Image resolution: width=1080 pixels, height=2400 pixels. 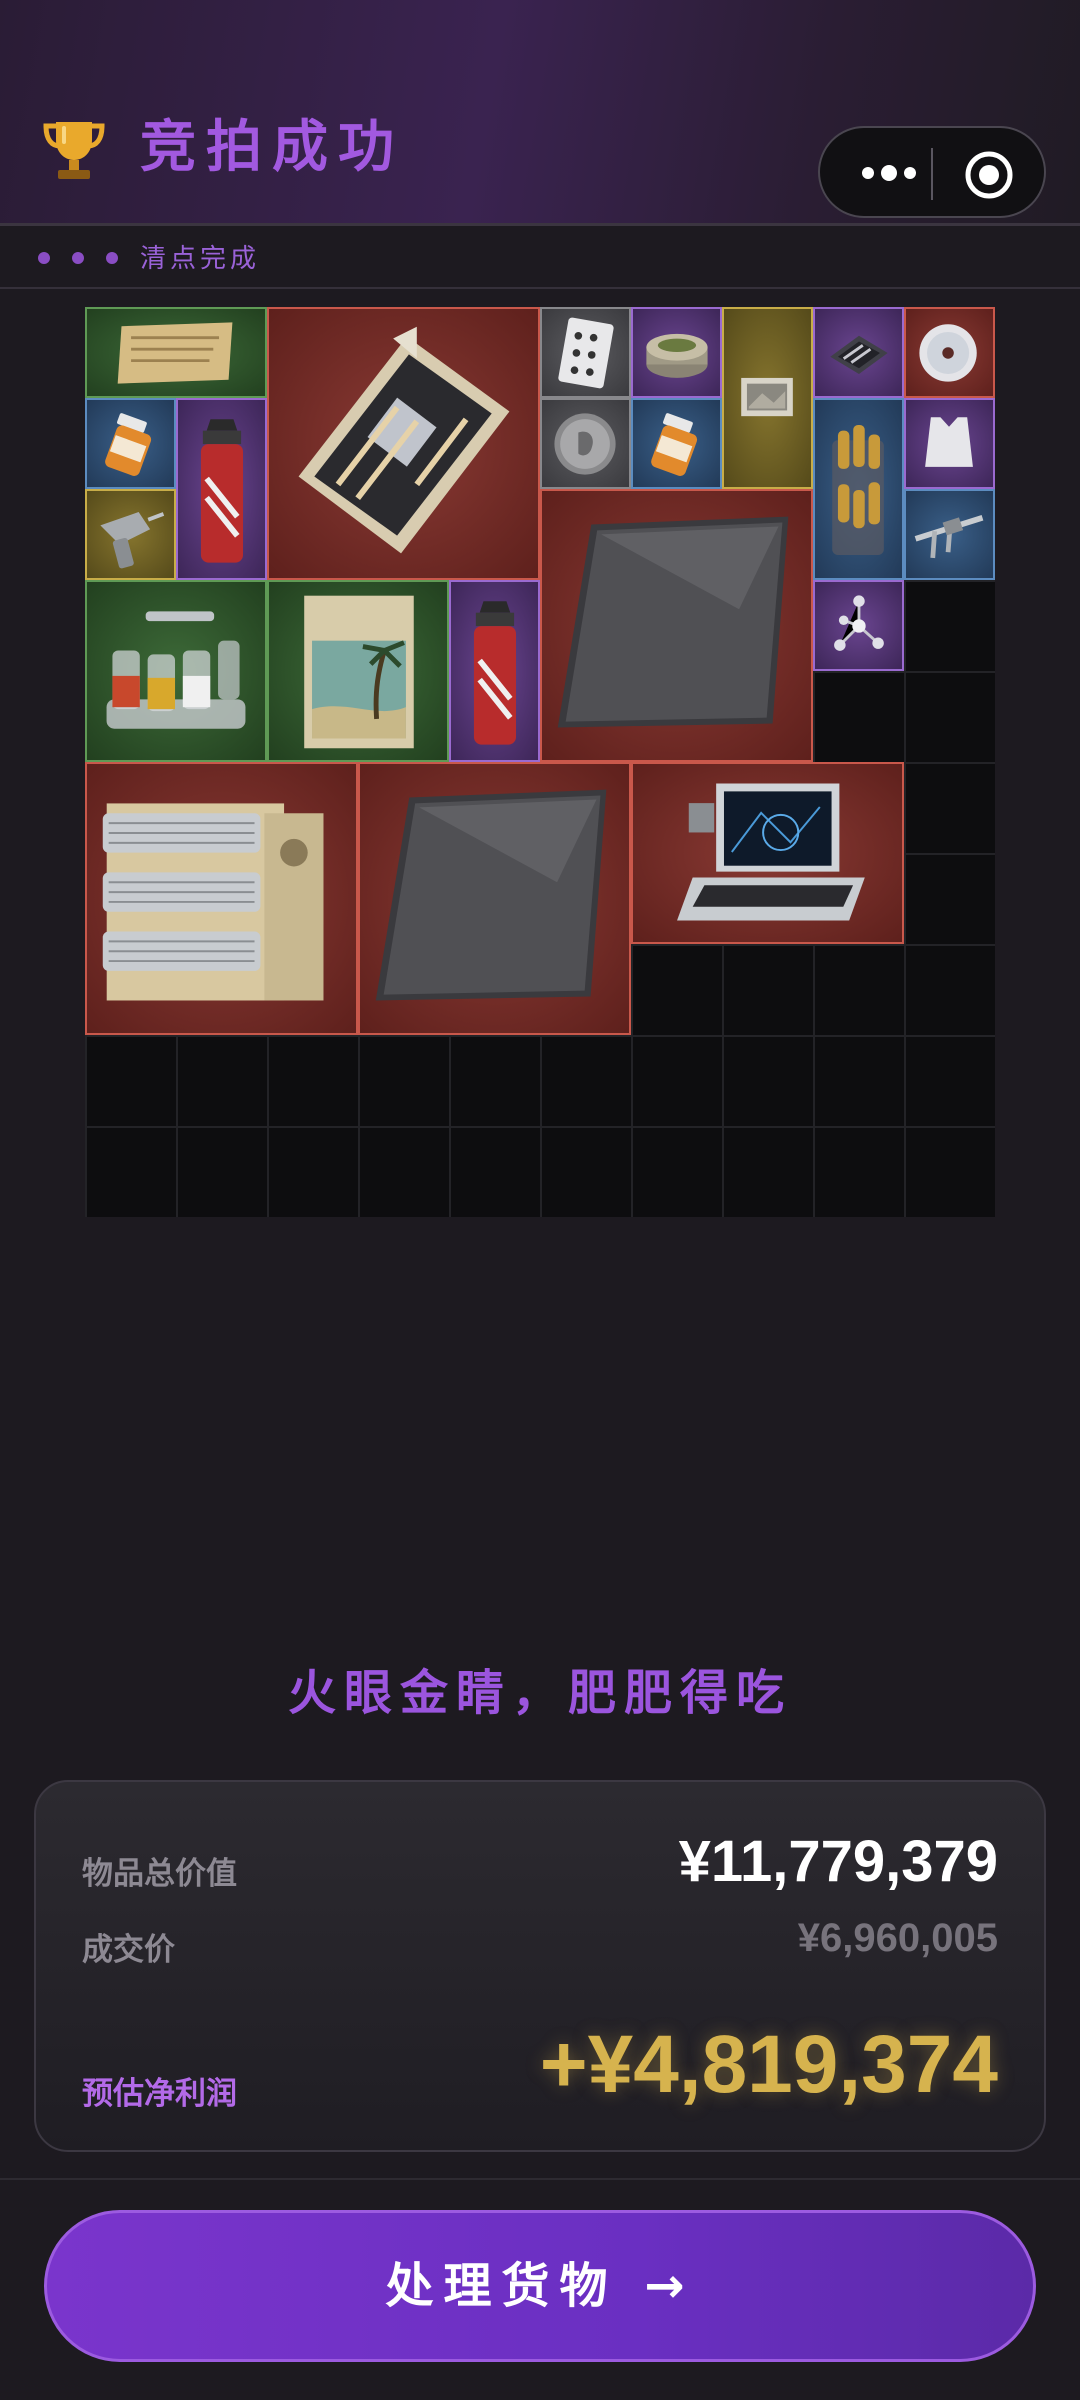 What do you see at coordinates (128, 1950) in the screenshot?
I see `deal-price-label: 成交价` at bounding box center [128, 1950].